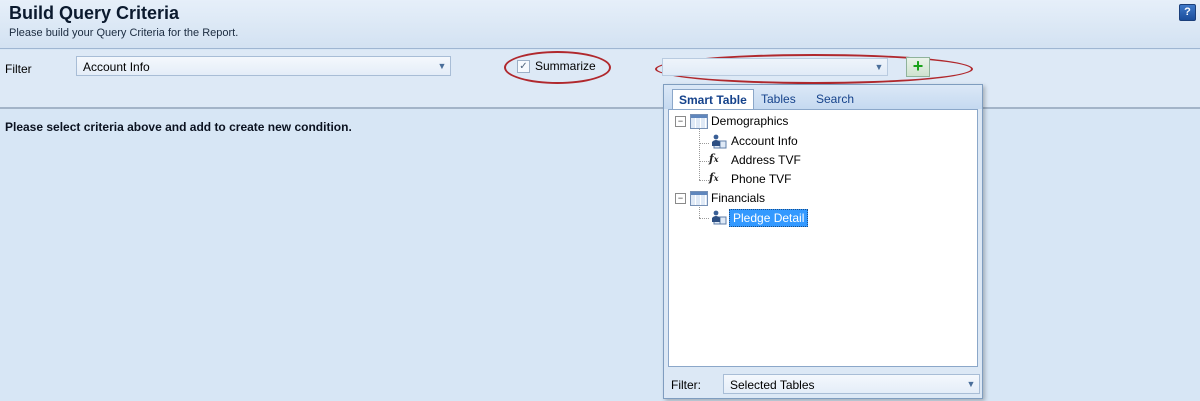  Describe the element at coordinates (761, 179) in the screenshot. I see `tree-node-phone-tvf: Phone TVF` at that location.